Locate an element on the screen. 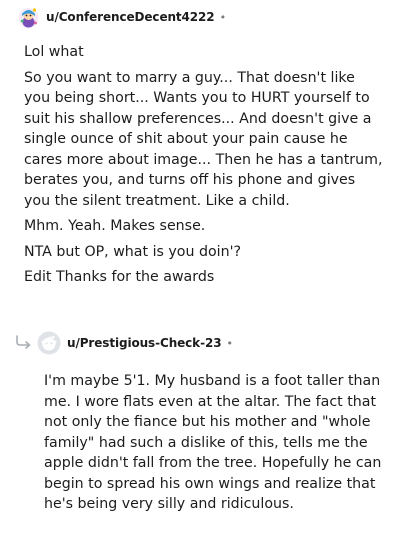  comment-paragraph: Mhm. Yeah. Makes sense. is located at coordinates (115, 226).